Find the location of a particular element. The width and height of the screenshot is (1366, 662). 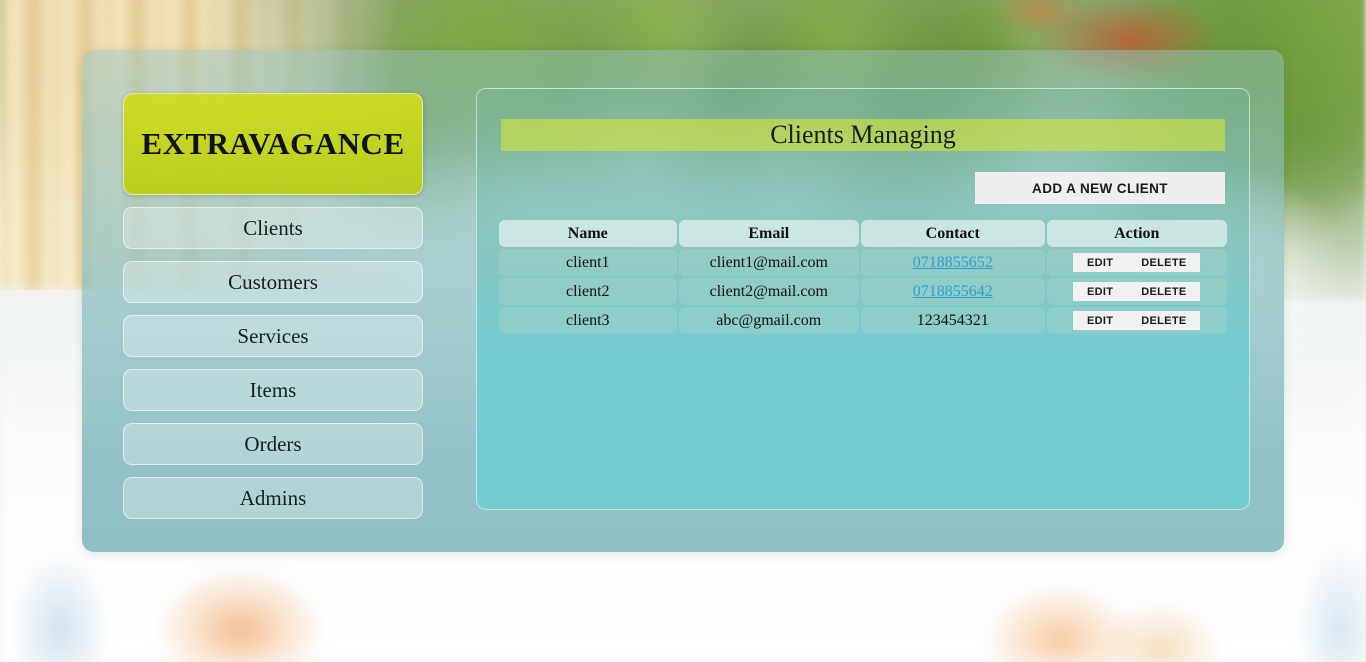

sidebar-item-services: Services is located at coordinates (273, 336).